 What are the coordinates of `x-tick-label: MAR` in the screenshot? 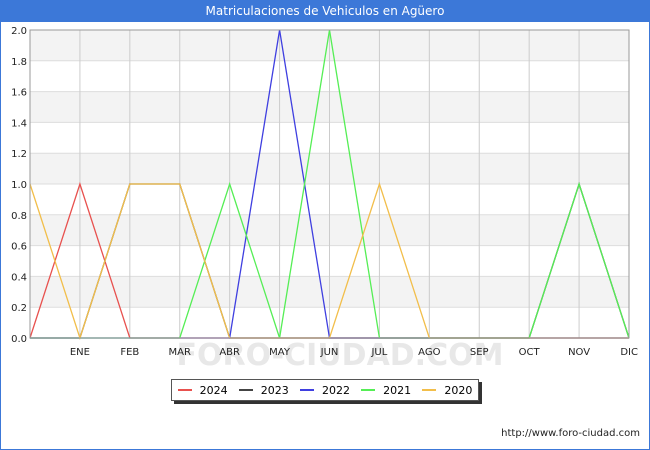 It's located at (180, 352).